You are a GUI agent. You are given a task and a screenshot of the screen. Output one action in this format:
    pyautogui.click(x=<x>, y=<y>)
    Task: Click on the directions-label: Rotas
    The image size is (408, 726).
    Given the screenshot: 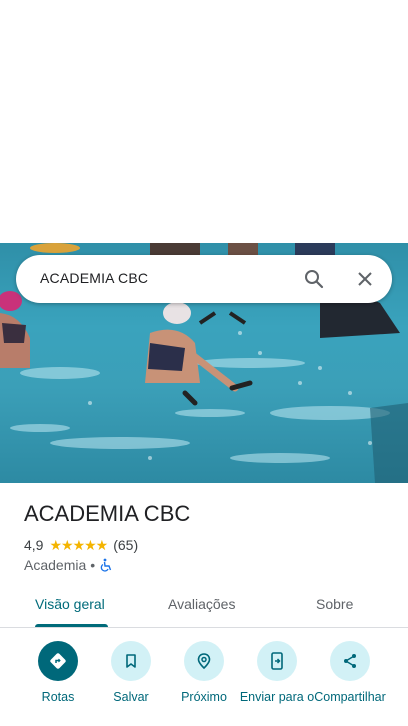 What is the action you would take?
    pyautogui.click(x=58, y=697)
    